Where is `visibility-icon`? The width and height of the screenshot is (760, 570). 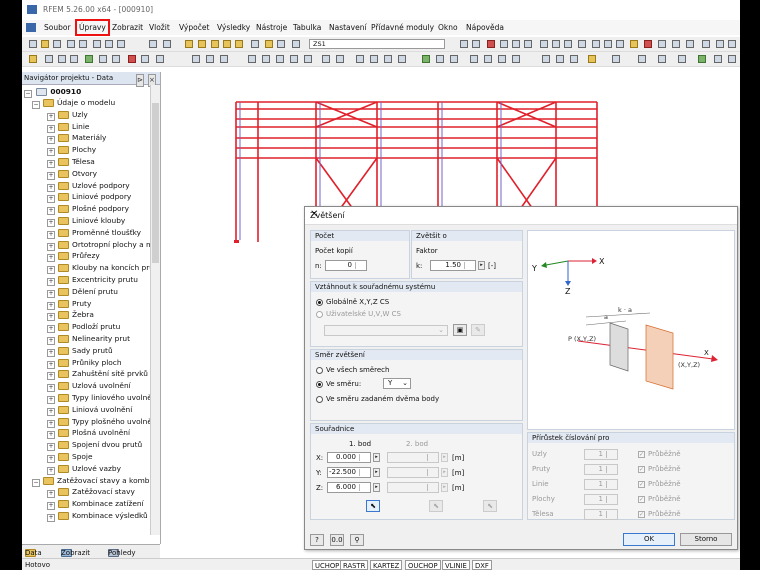 visibility-icon is located at coordinates (502, 59).